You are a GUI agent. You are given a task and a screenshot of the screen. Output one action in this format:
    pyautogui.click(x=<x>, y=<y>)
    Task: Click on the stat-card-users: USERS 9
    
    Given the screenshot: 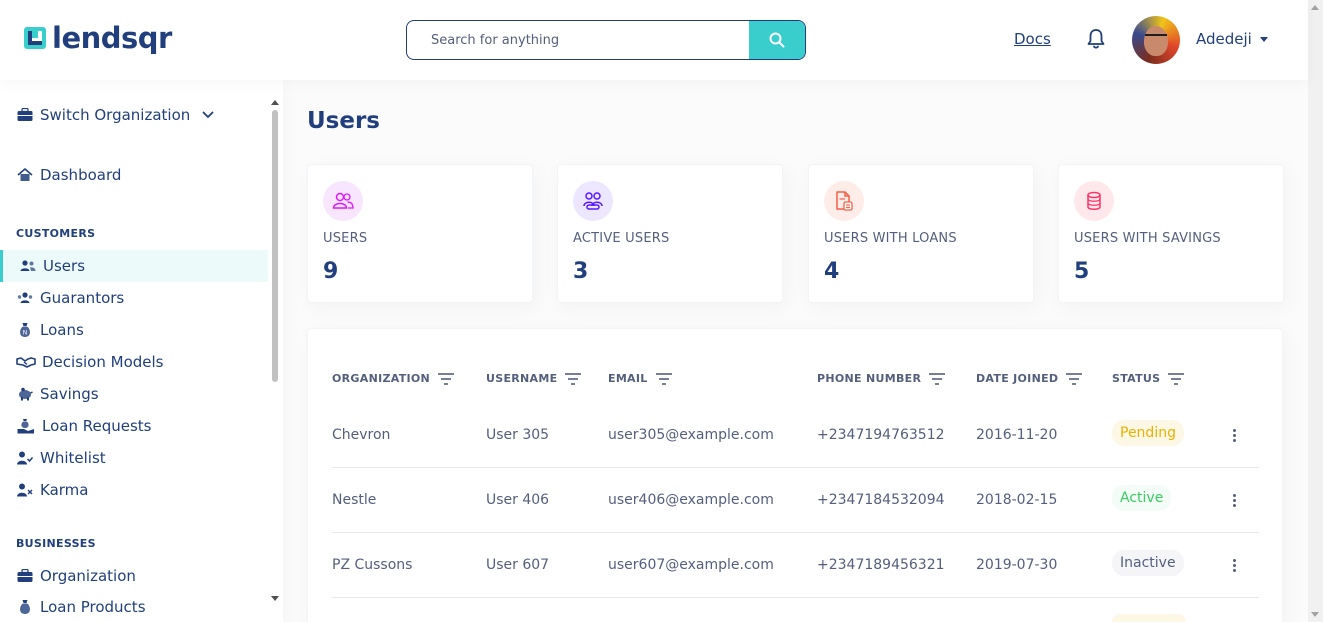 What is the action you would take?
    pyautogui.click(x=420, y=233)
    